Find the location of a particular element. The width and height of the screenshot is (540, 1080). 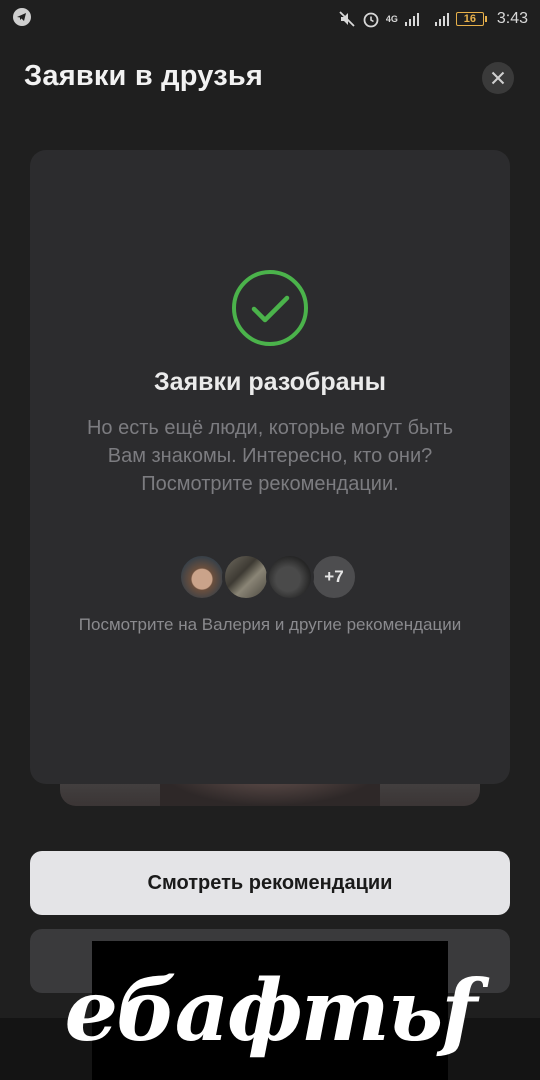

view-recommendations-button: Смотреть рекомендации is located at coordinates (270, 883).